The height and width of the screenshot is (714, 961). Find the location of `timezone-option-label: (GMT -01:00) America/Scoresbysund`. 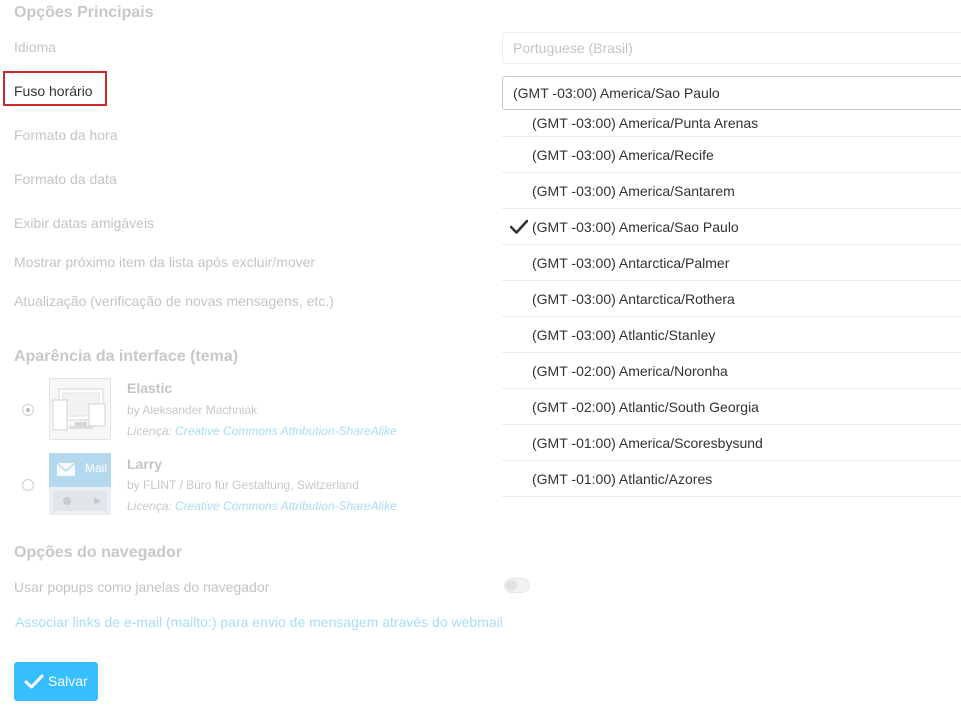

timezone-option-label: (GMT -01:00) America/Scoresbysund is located at coordinates (647, 443).